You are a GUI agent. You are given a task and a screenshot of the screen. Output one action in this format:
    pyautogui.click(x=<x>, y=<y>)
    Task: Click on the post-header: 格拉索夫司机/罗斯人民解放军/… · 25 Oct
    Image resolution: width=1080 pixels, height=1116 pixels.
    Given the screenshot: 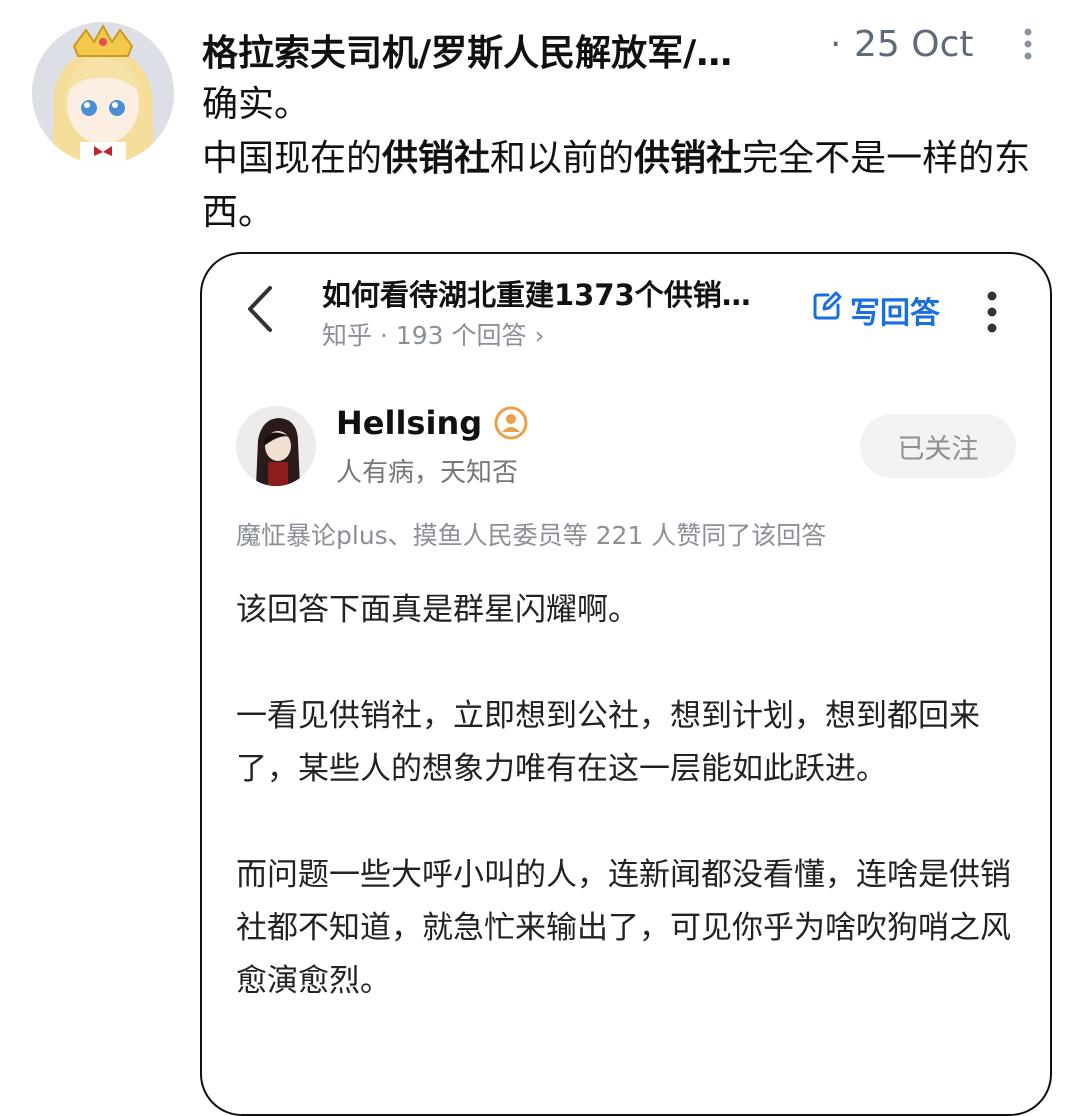 What is the action you would take?
    pyautogui.click(x=631, y=48)
    